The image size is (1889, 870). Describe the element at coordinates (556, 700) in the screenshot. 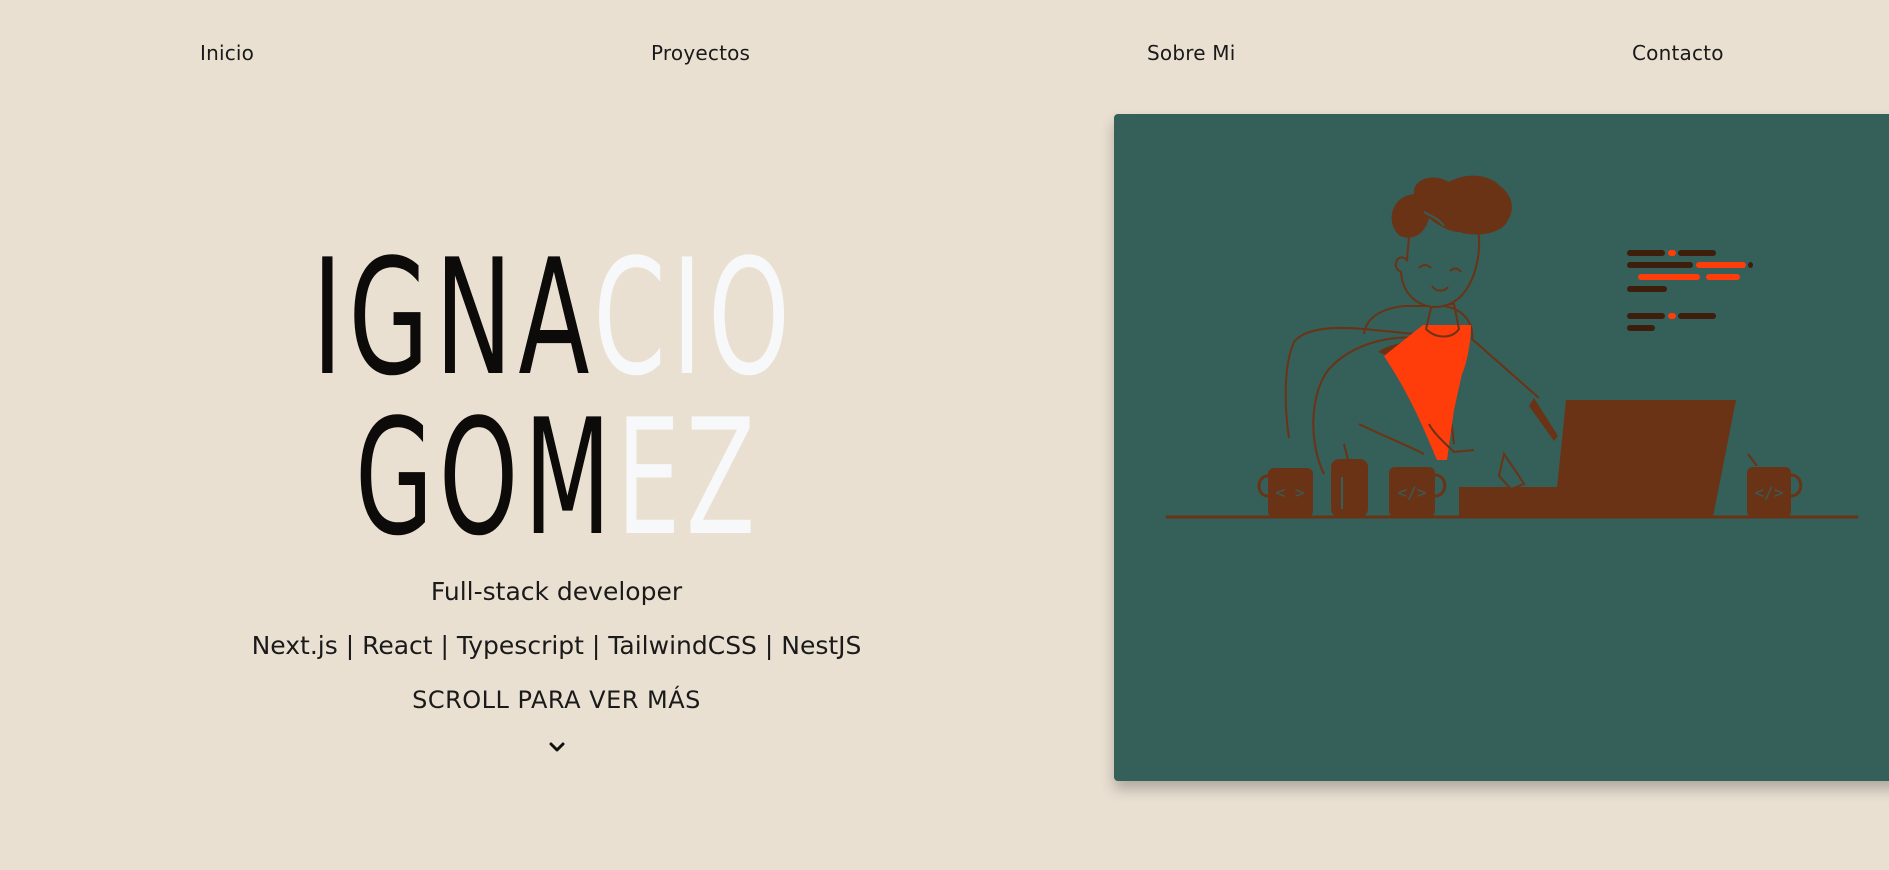

I see `scroll-cta: SCROLL PARA VER MÁS` at that location.